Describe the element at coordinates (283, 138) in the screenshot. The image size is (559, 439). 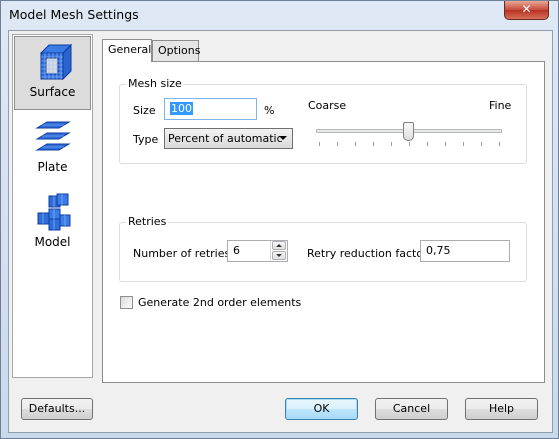
I see `chevron-down-icon` at that location.